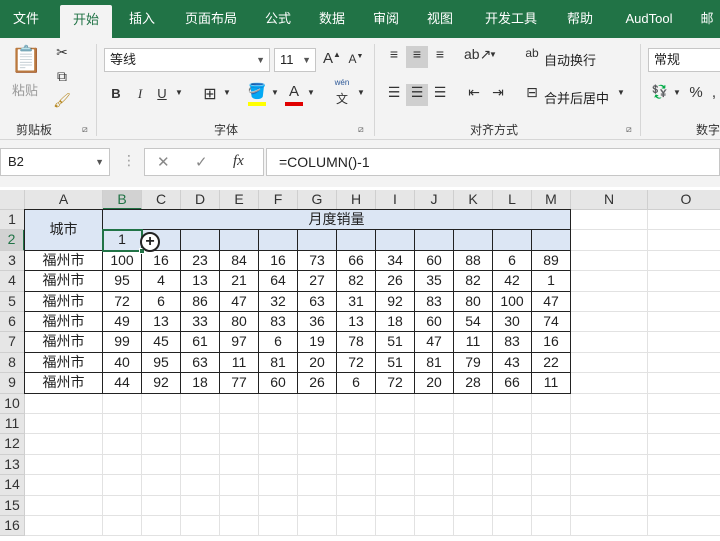  What do you see at coordinates (474, 95) in the screenshot?
I see `decrease-indent-icon: ⇤` at bounding box center [474, 95].